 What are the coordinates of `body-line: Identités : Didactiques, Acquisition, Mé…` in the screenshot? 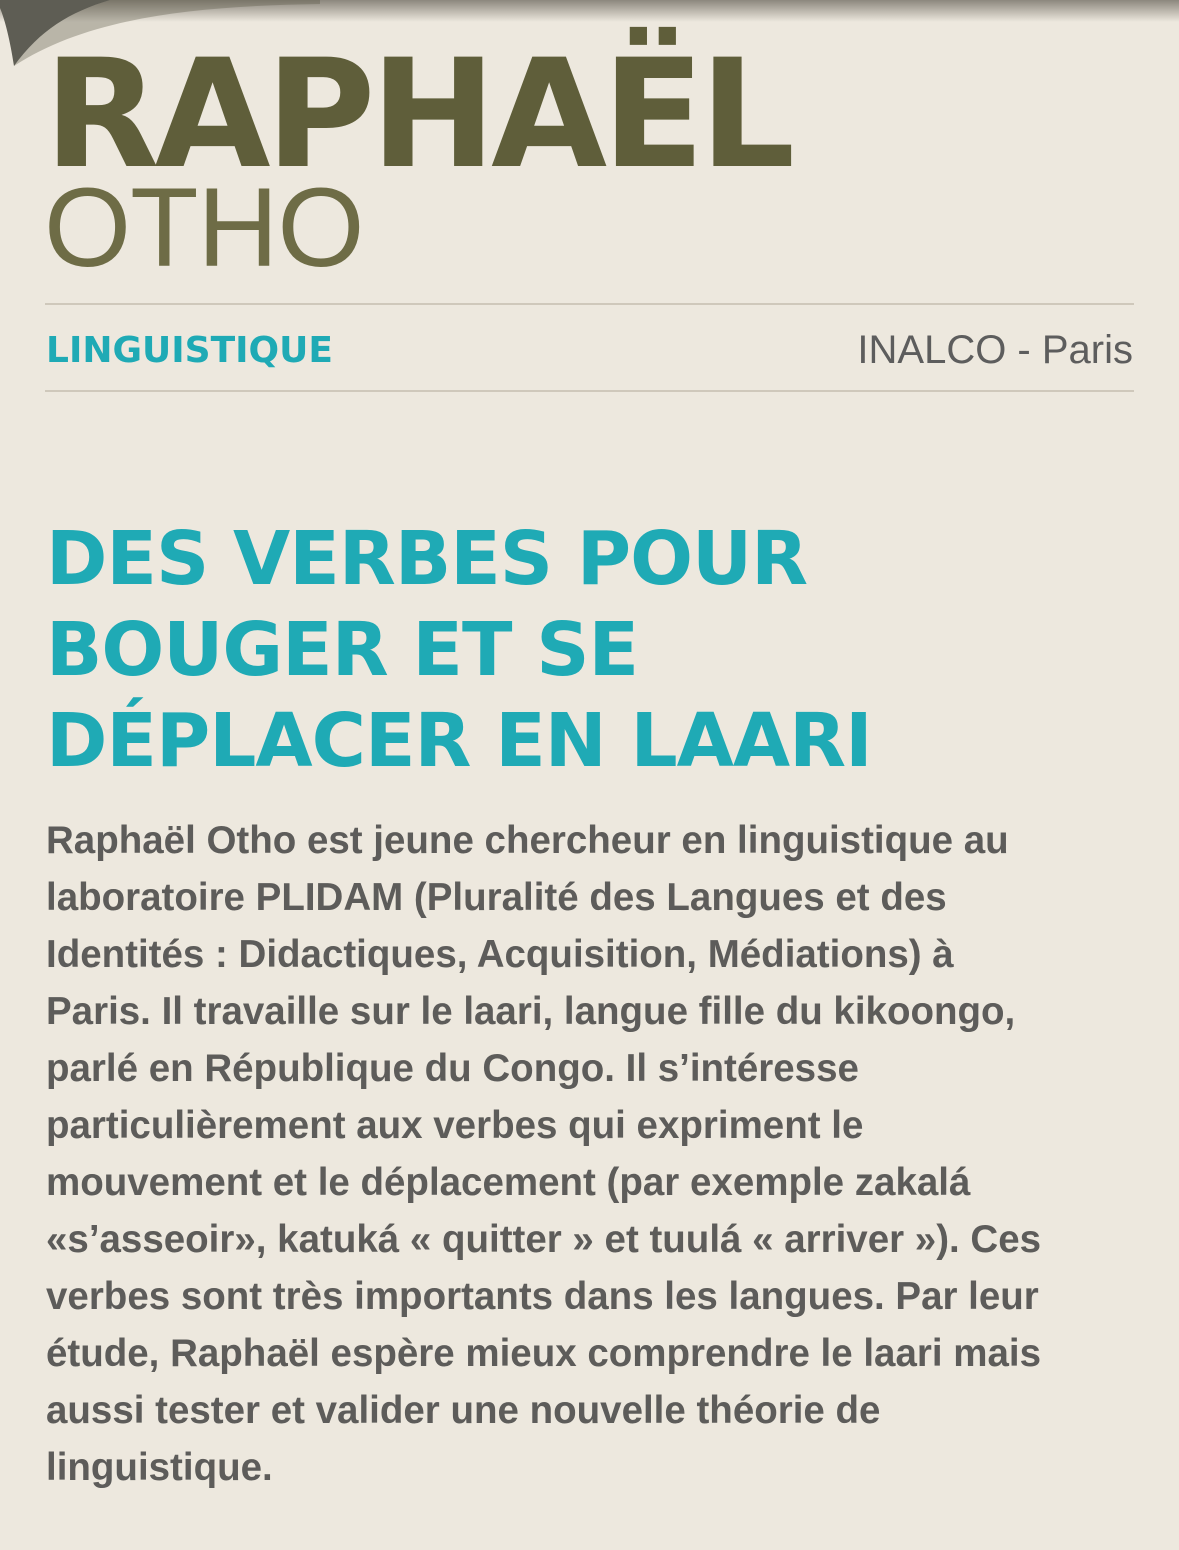 It's located at (500, 954).